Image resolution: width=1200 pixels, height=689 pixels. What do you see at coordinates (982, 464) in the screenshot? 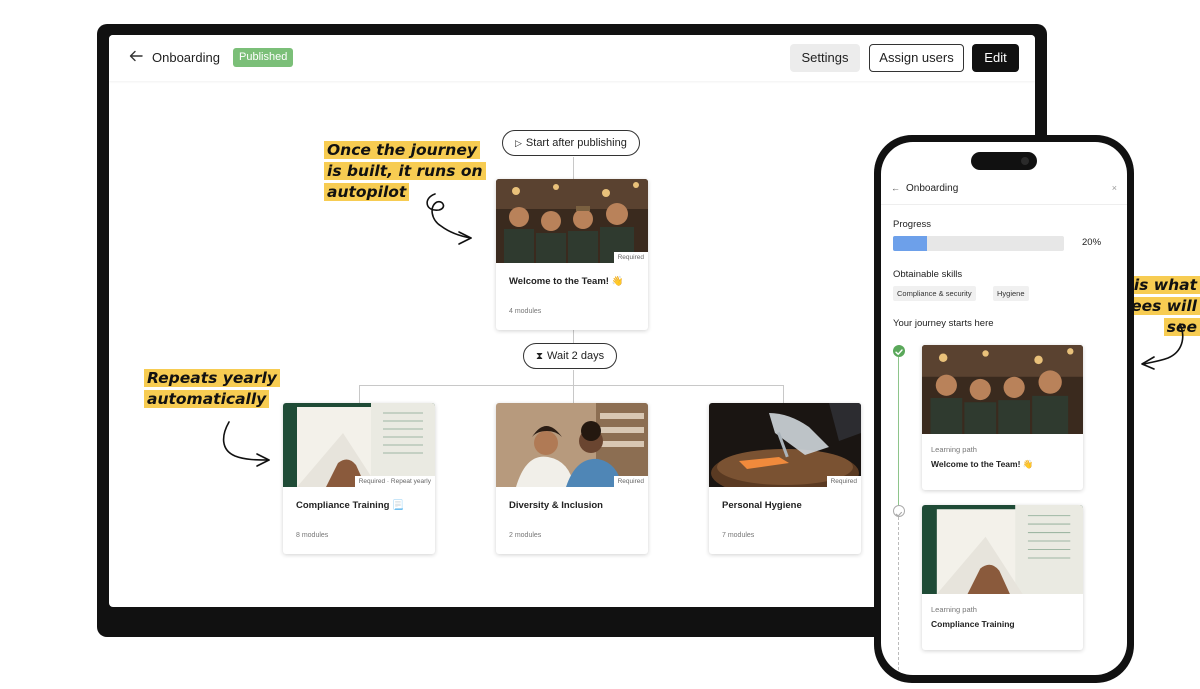
I see `item-title: Welcome to the Team! 👋` at bounding box center [982, 464].